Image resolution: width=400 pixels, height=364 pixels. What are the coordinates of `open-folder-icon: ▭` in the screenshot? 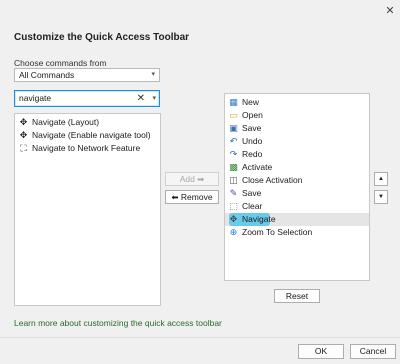 It's located at (233, 115).